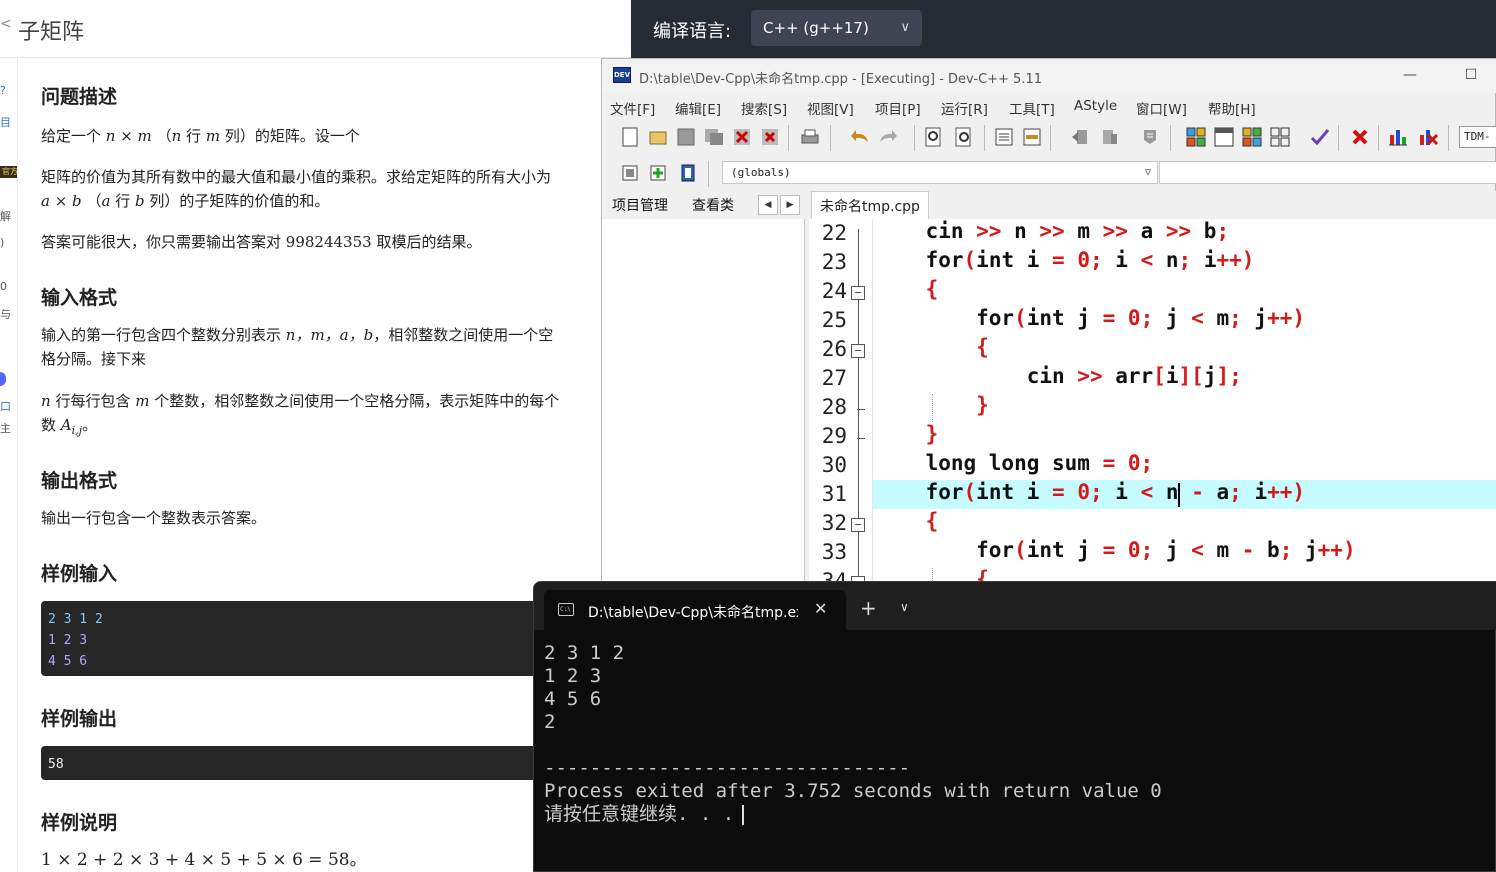 The width and height of the screenshot is (1496, 872). What do you see at coordinates (868, 608) in the screenshot?
I see `new-tab-button: +` at bounding box center [868, 608].